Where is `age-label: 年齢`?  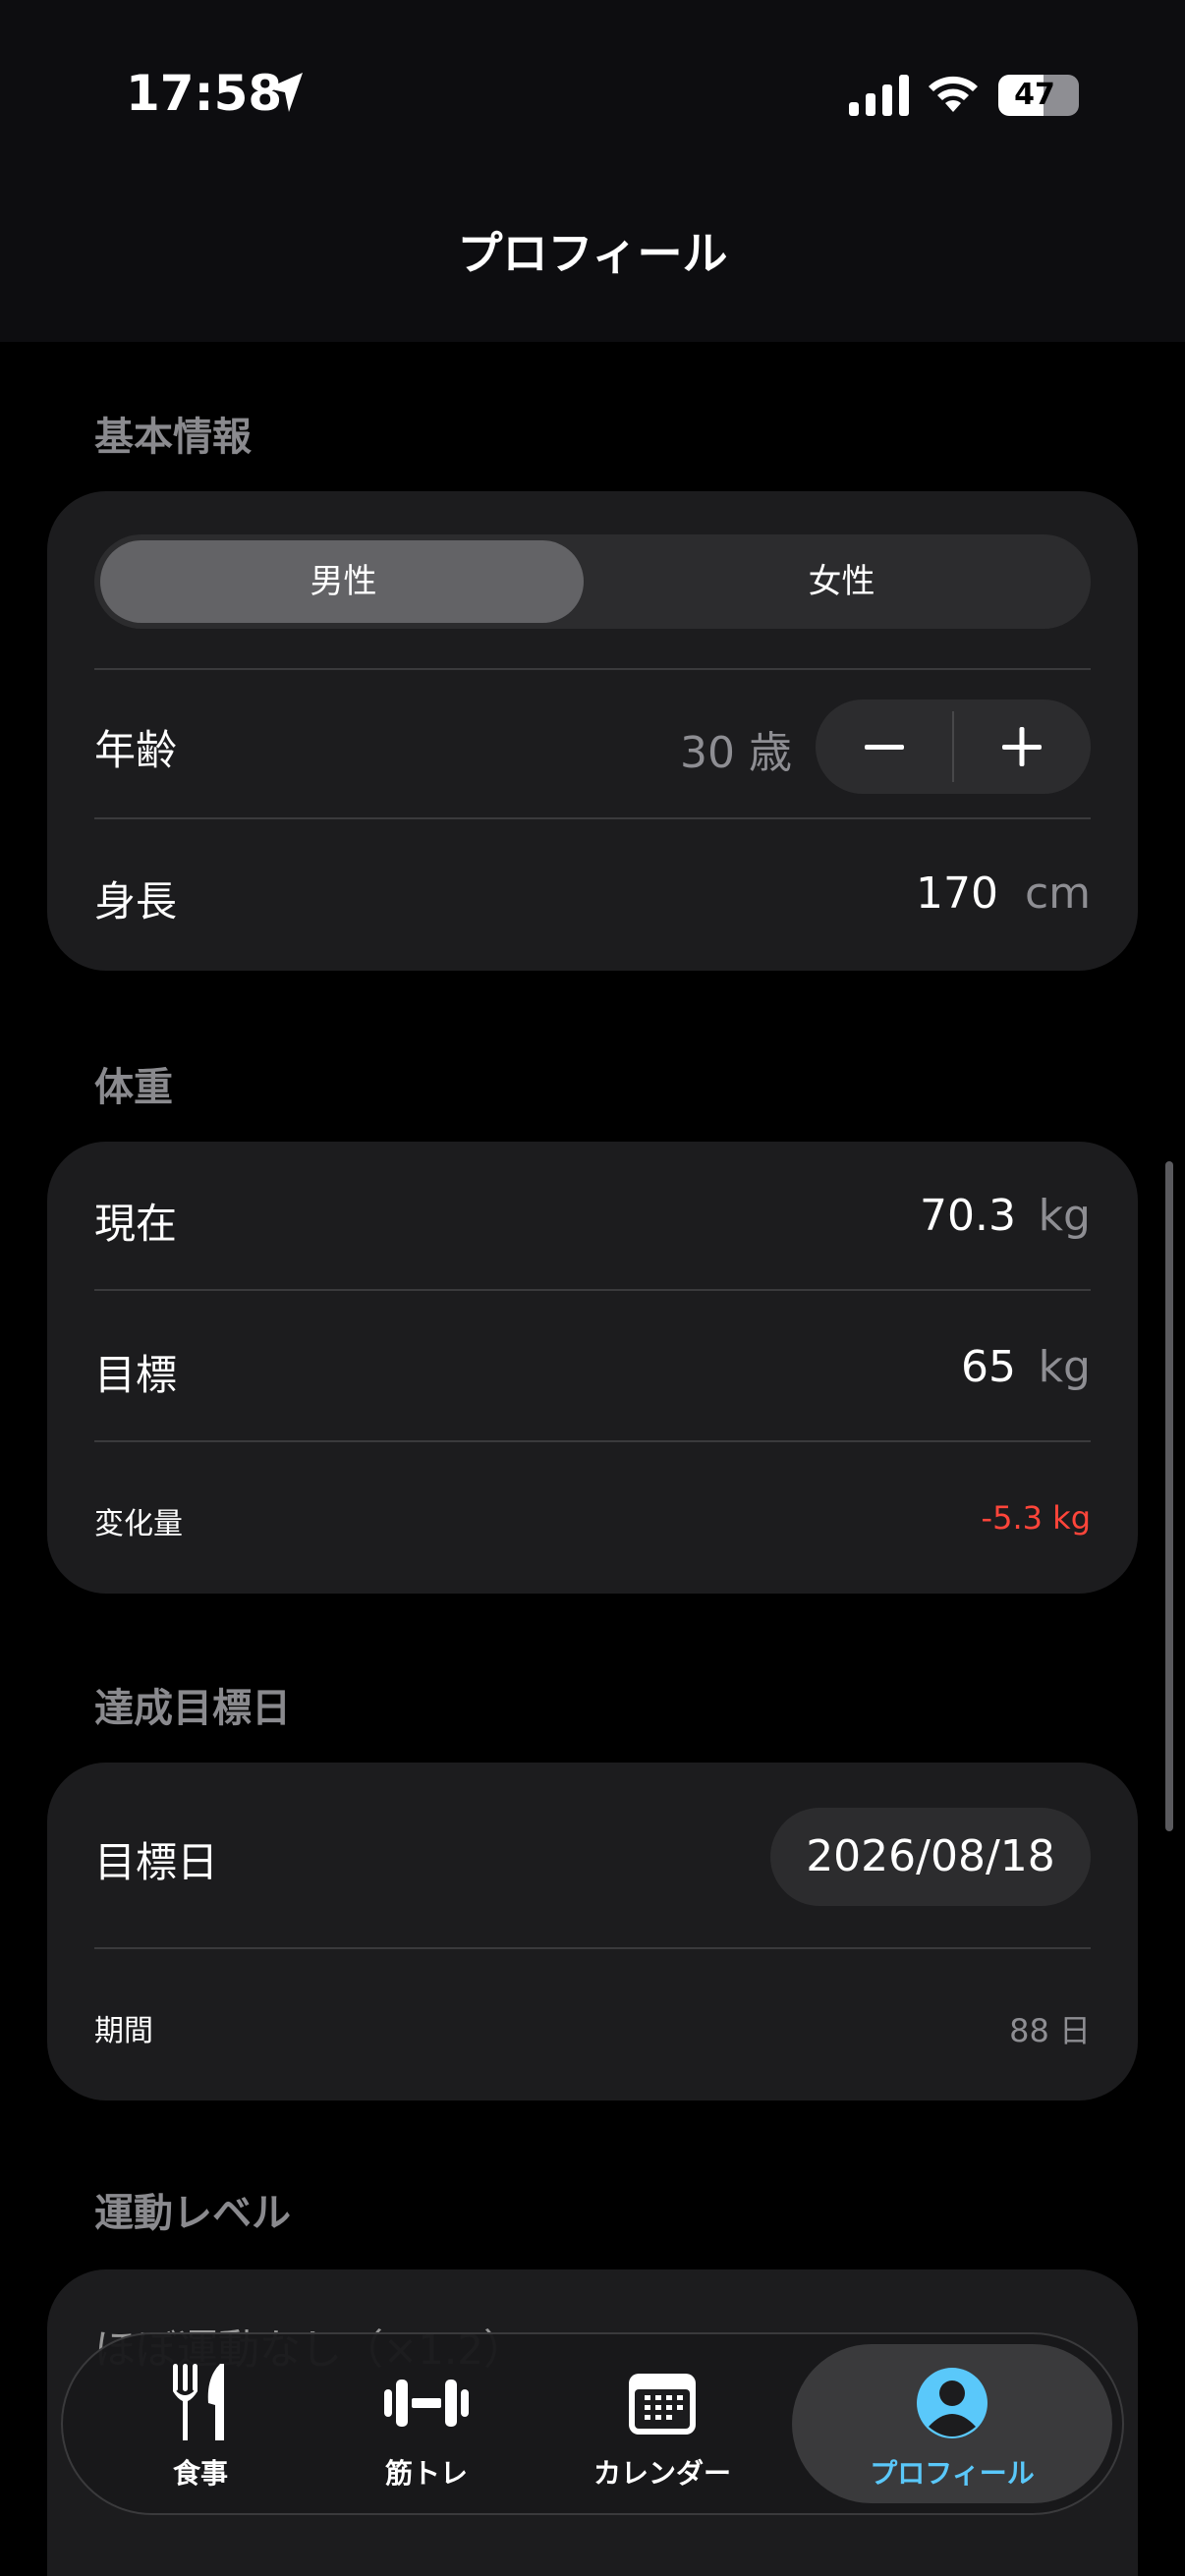
age-label: 年齢 is located at coordinates (136, 750).